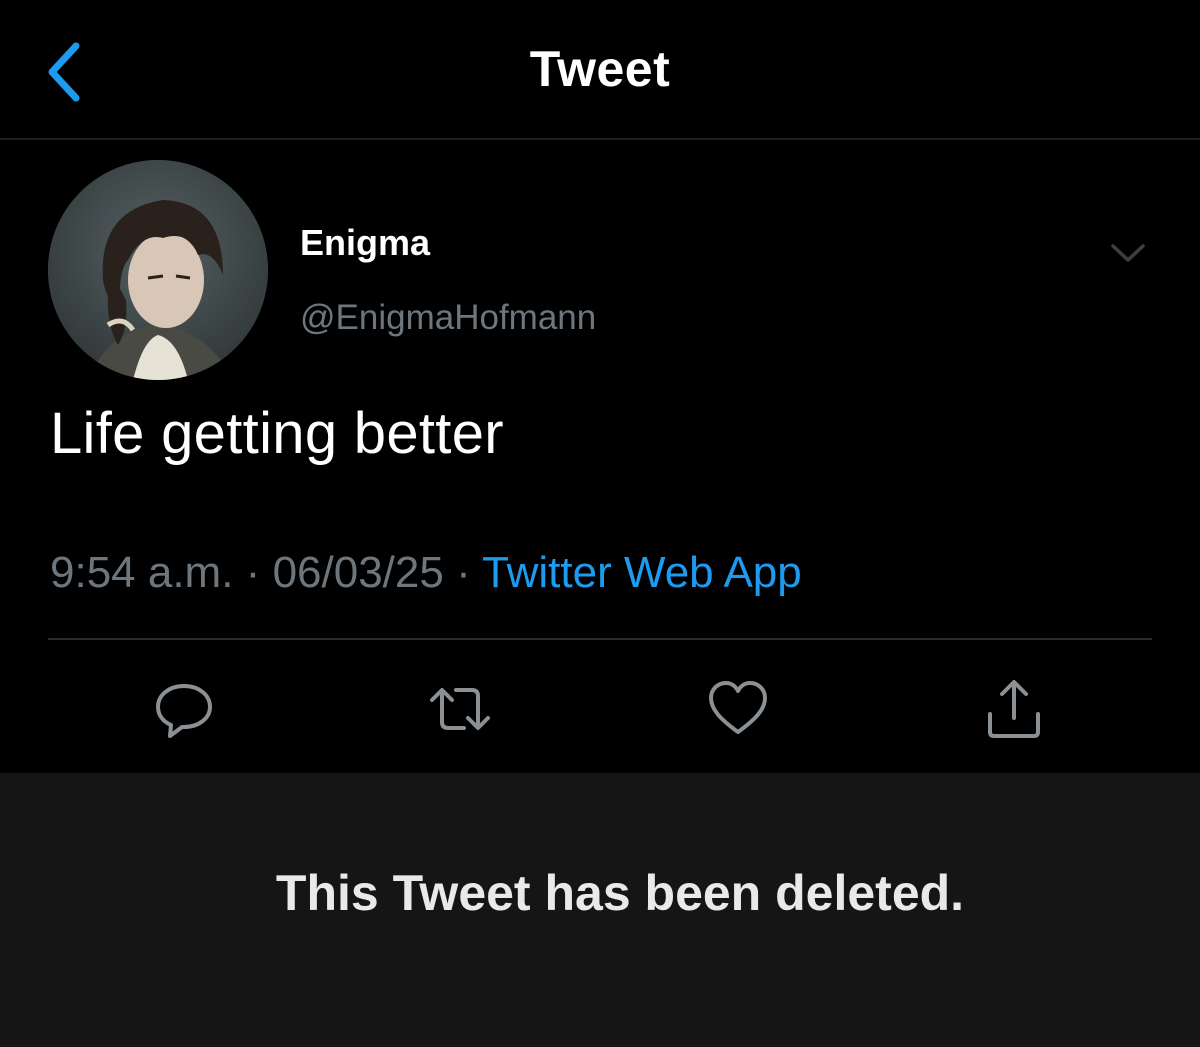 The height and width of the screenshot is (1047, 1200). What do you see at coordinates (600, 639) in the screenshot?
I see `divider` at bounding box center [600, 639].